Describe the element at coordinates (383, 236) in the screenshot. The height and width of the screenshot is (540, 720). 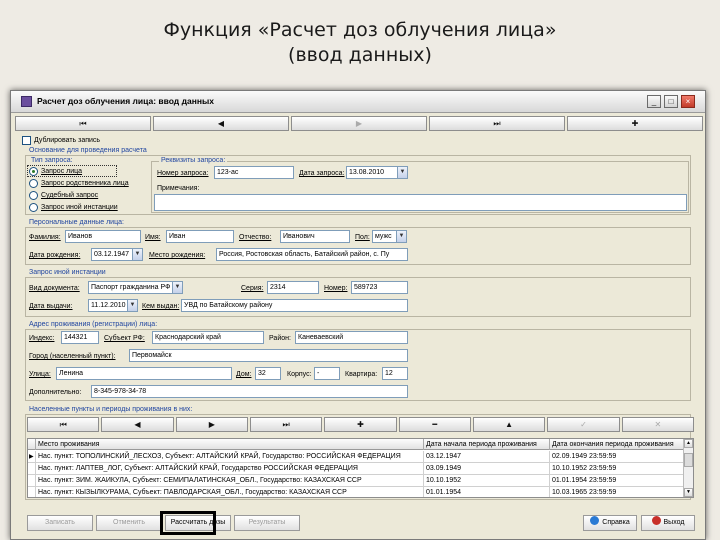
I see `sex-value: мужс` at that location.